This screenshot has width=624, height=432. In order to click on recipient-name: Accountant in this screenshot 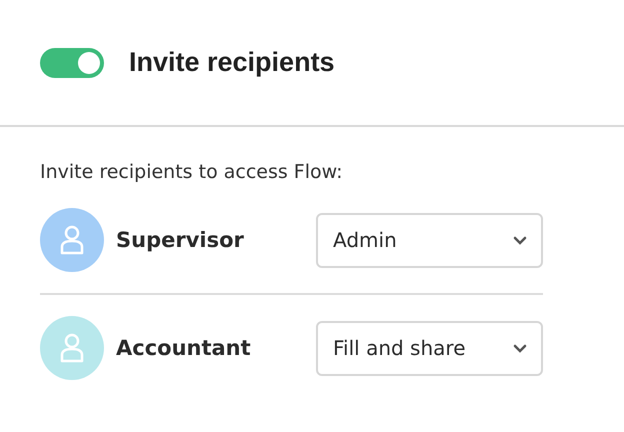, I will do `click(184, 348)`.